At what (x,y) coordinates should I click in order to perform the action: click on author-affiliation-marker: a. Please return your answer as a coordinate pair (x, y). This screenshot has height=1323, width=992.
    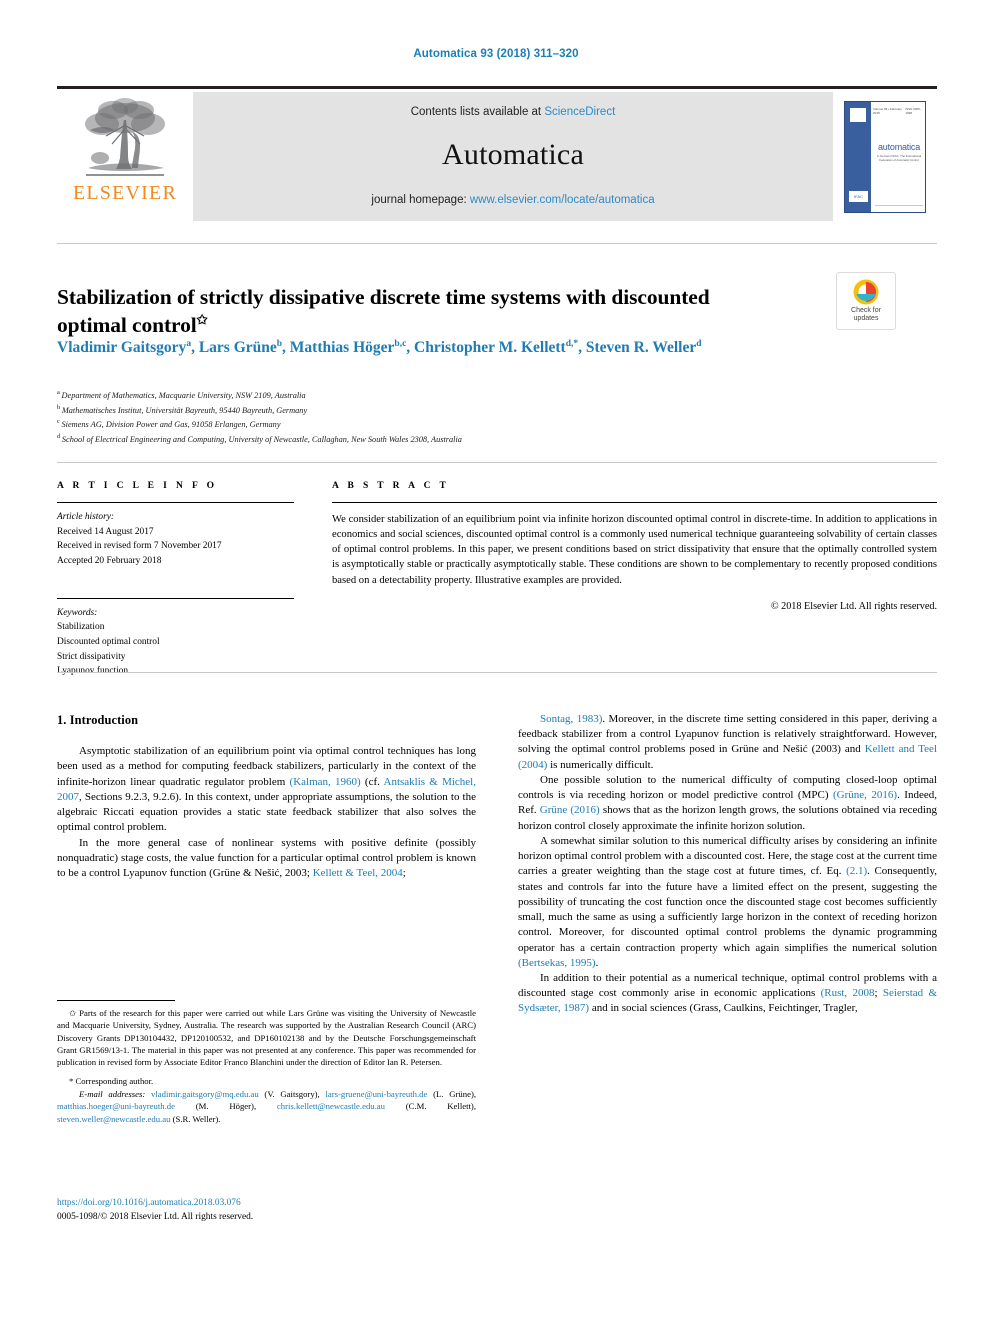
    Looking at the image, I should click on (189, 343).